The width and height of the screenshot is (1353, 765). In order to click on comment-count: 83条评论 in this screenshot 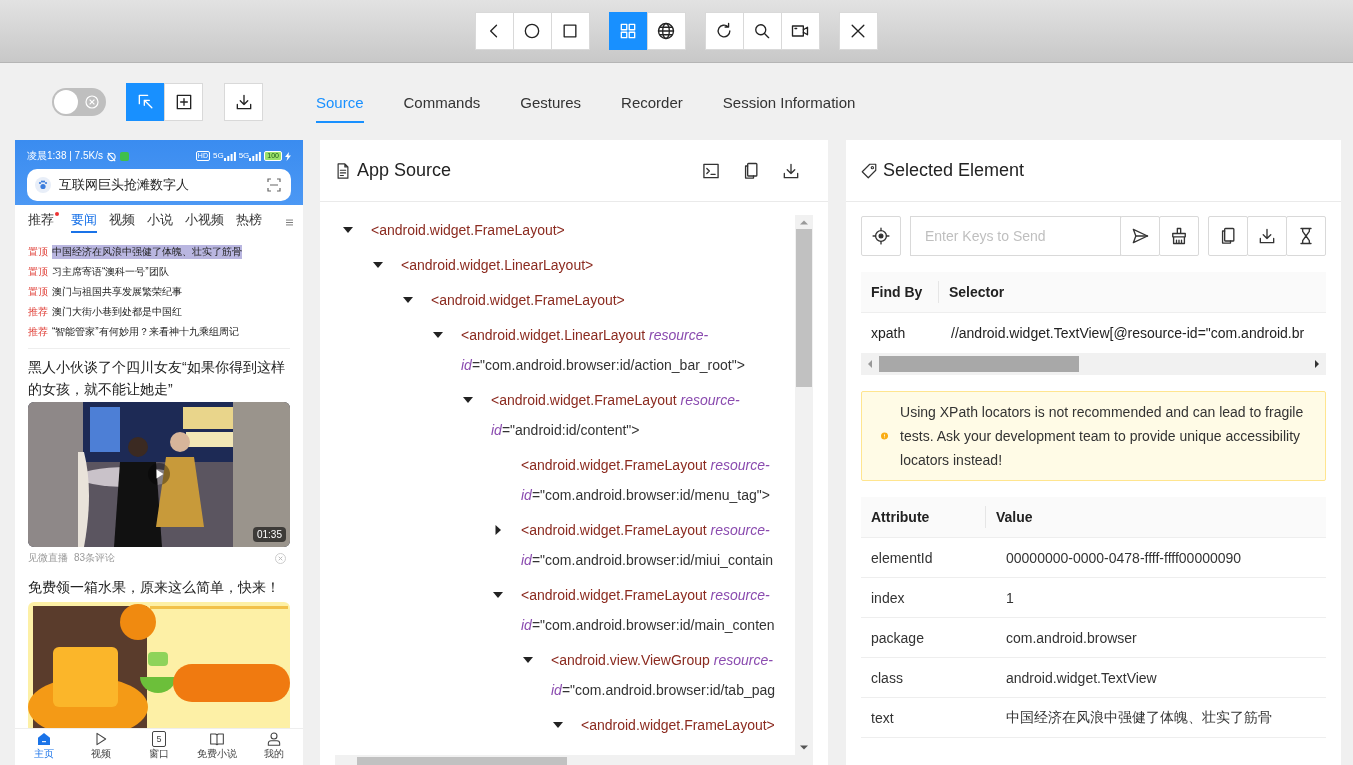, I will do `click(95, 558)`.